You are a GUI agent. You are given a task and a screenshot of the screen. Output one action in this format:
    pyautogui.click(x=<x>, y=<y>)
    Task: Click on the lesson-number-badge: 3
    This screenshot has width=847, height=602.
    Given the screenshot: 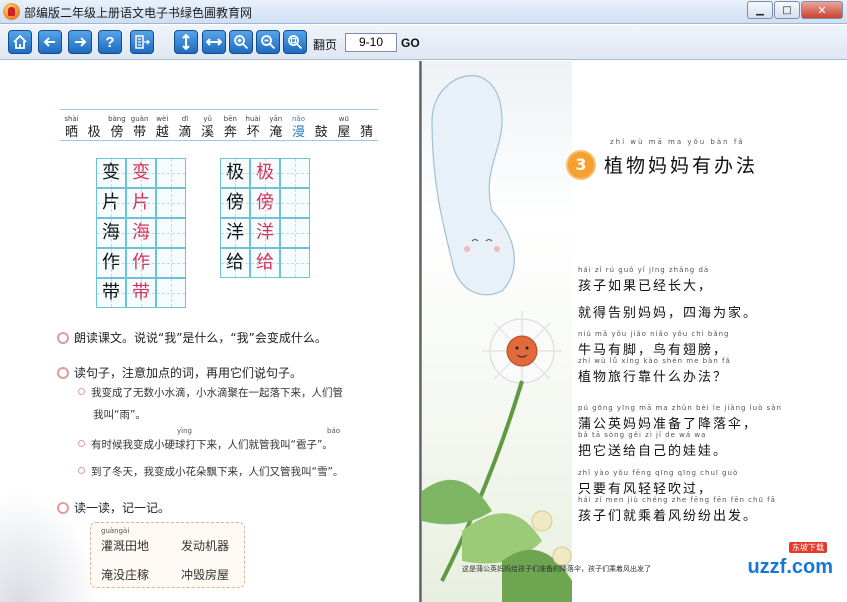 What is the action you would take?
    pyautogui.click(x=581, y=165)
    